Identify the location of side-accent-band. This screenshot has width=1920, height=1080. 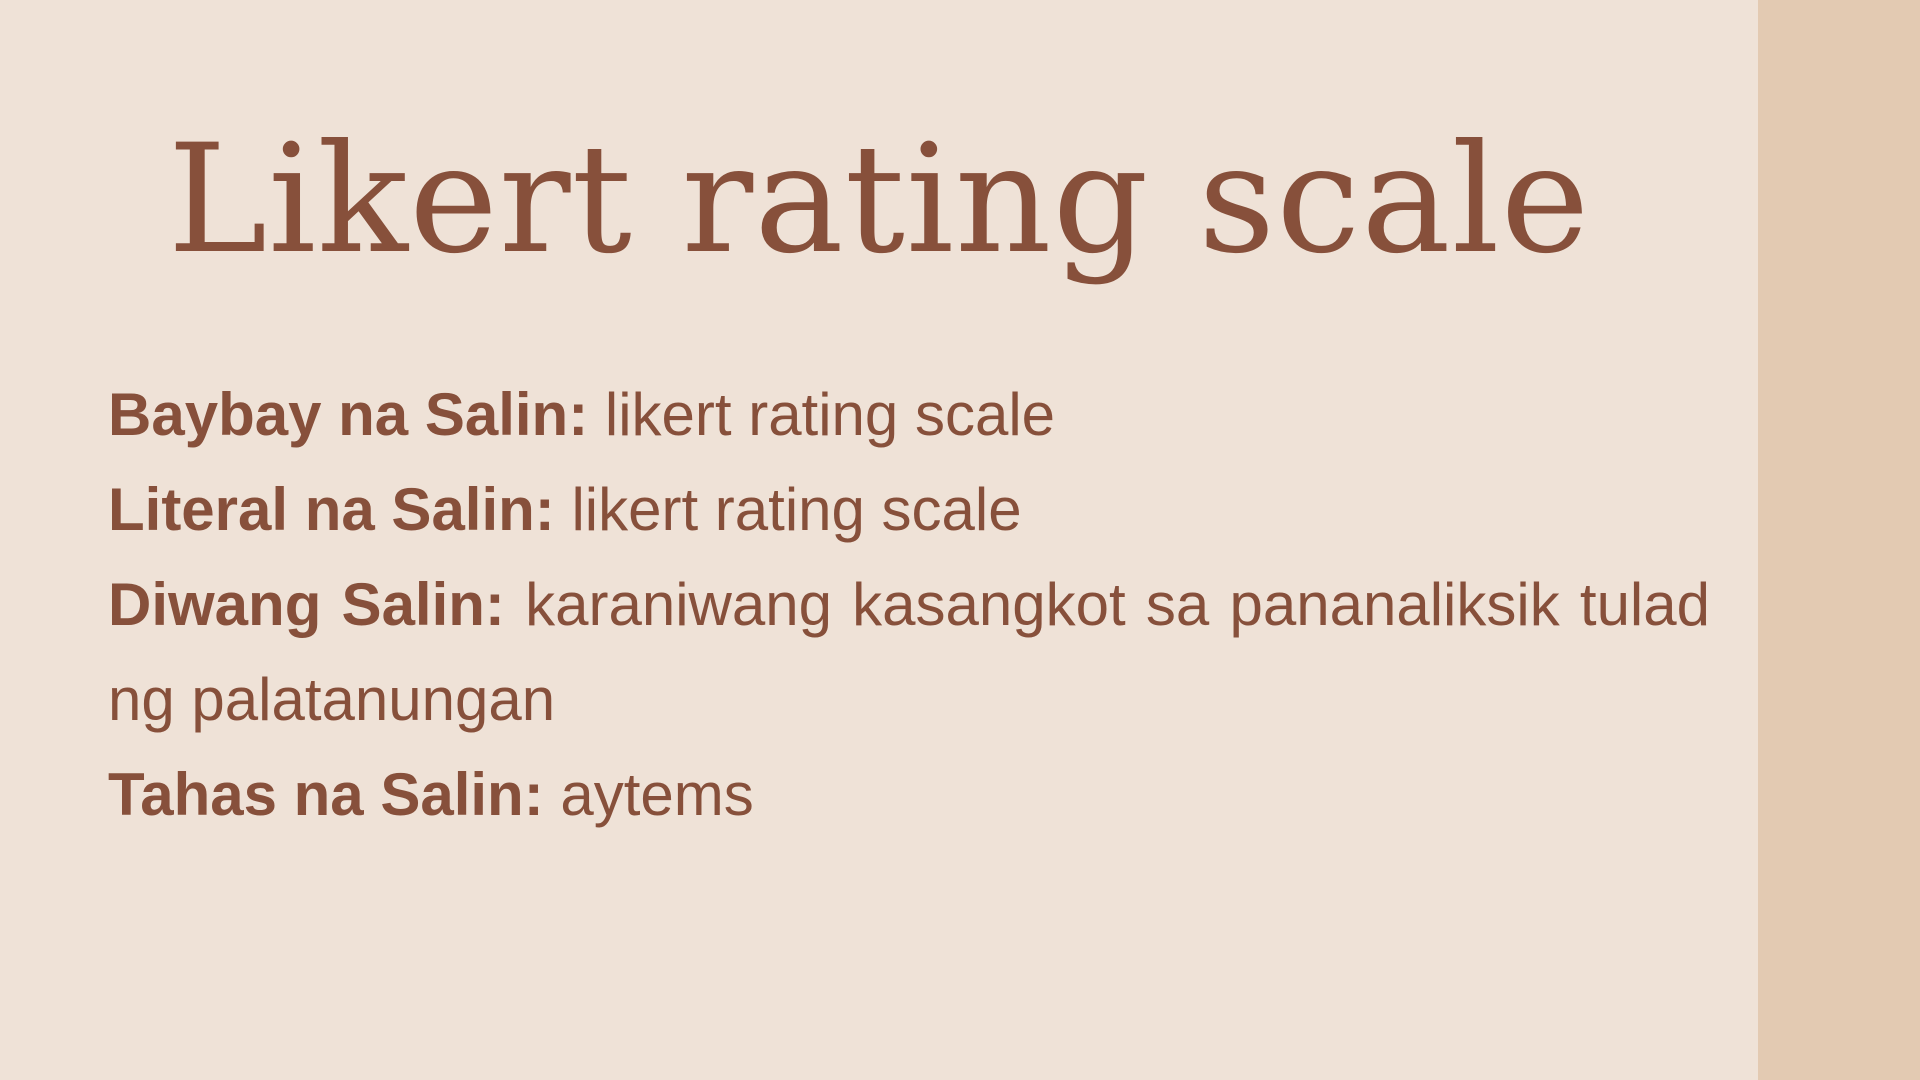
(1839, 540).